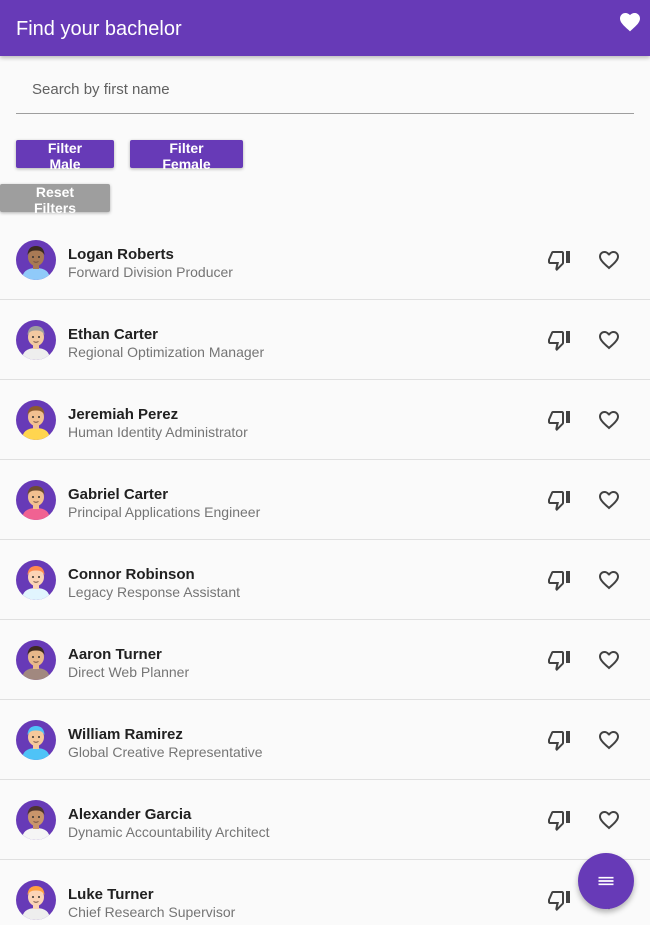 The image size is (650, 925). What do you see at coordinates (154, 592) in the screenshot?
I see `person-job-title: Legacy Response Assistant` at bounding box center [154, 592].